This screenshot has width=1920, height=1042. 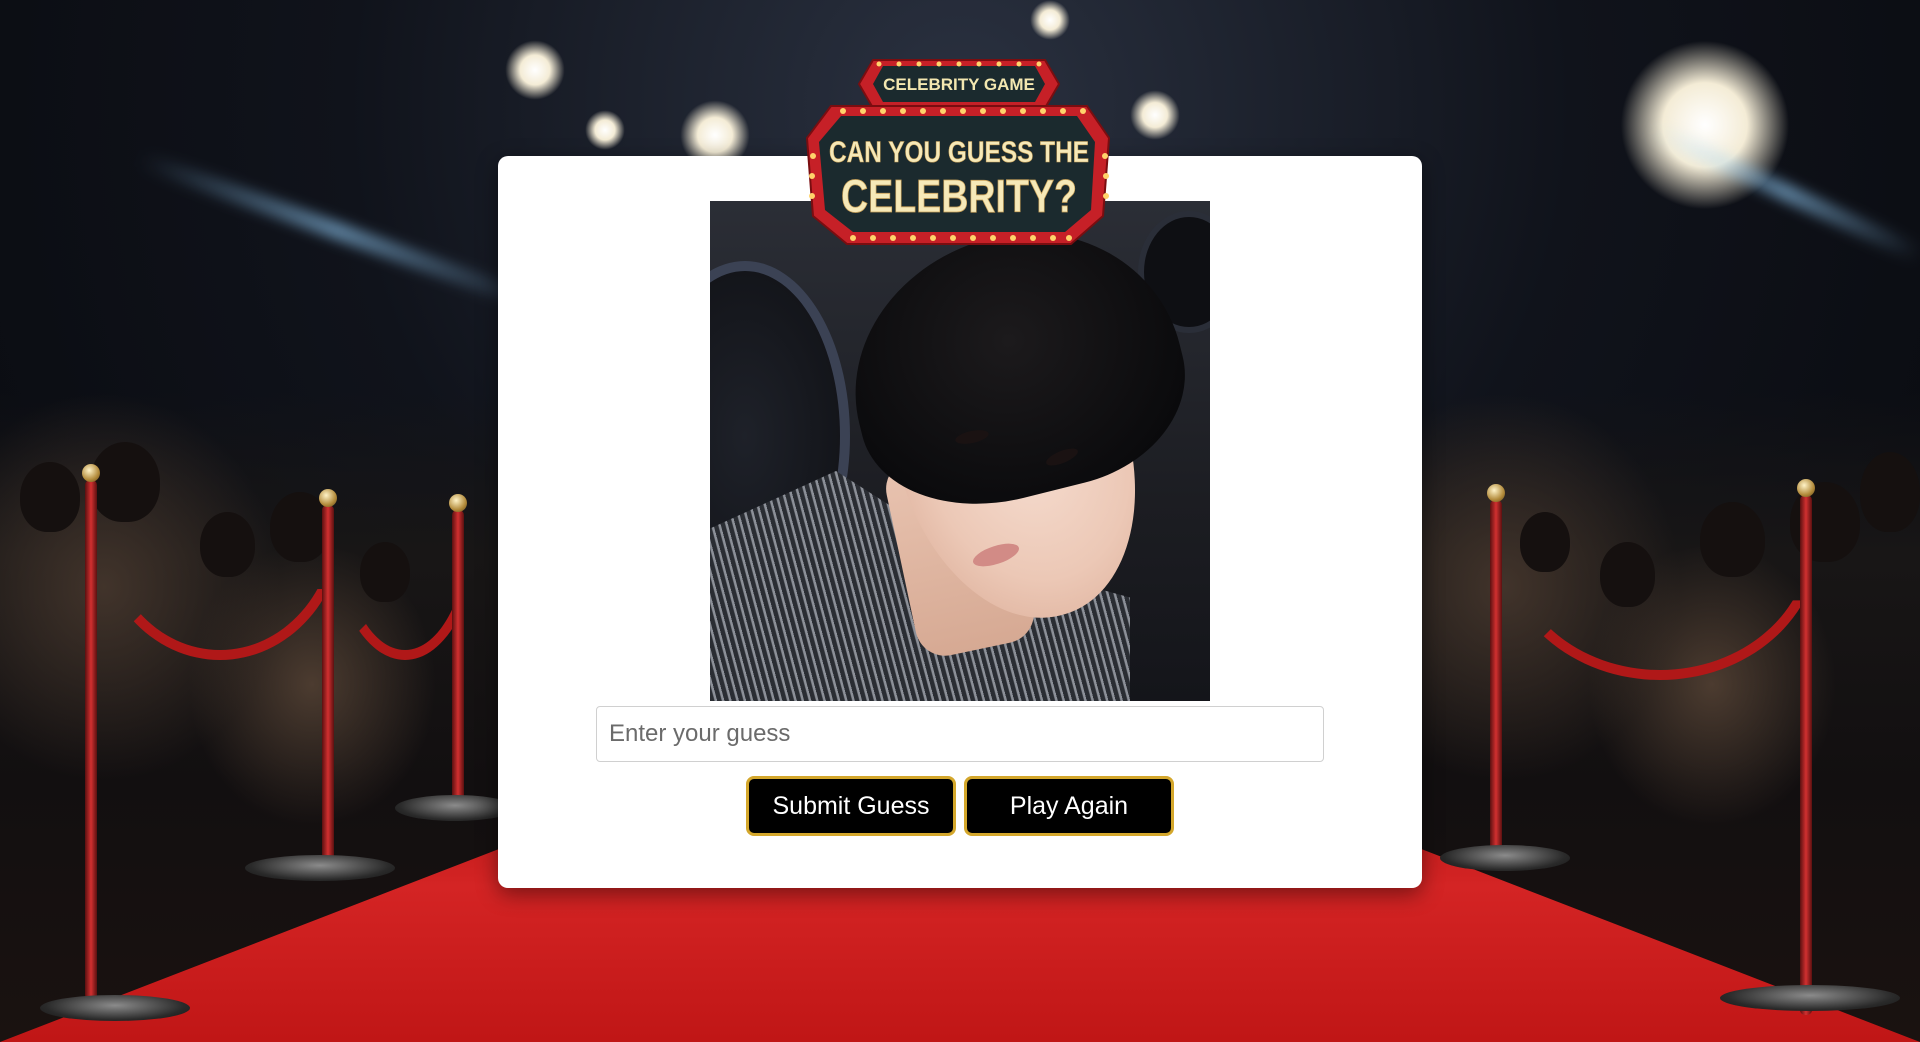 I want to click on submit-guess-button: Submit Guess, so click(x=851, y=806).